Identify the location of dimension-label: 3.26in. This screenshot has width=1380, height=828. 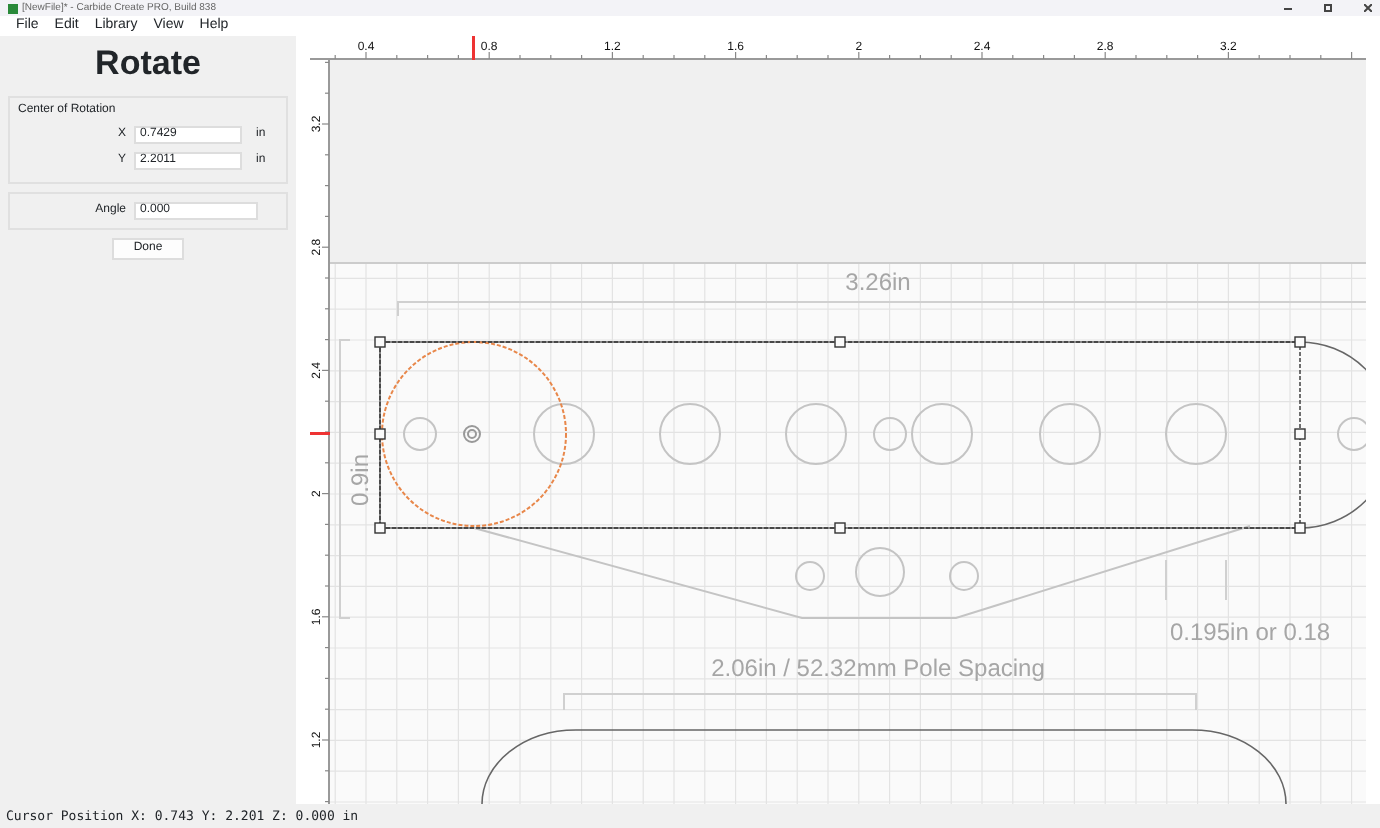
(878, 282).